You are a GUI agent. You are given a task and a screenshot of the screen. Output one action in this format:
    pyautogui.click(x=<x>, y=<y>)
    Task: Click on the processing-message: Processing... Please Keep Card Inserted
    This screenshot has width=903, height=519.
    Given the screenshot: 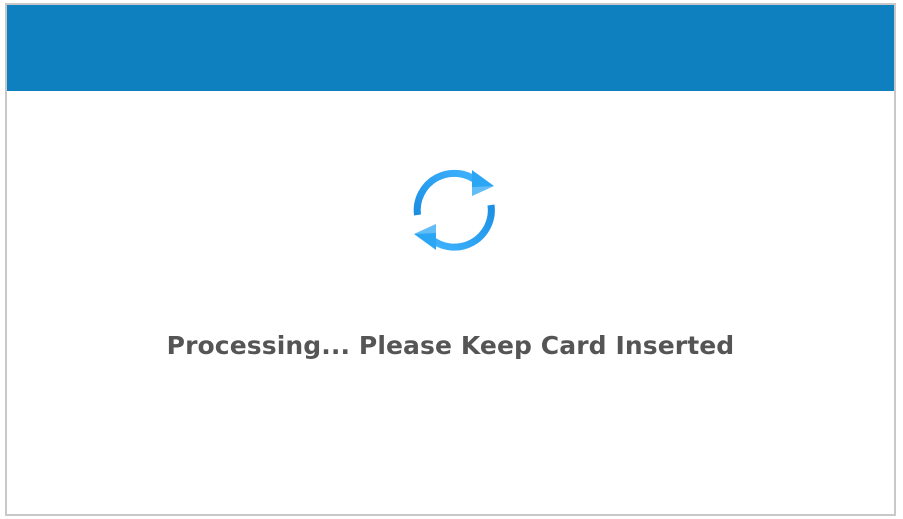 What is the action you would take?
    pyautogui.click(x=450, y=345)
    